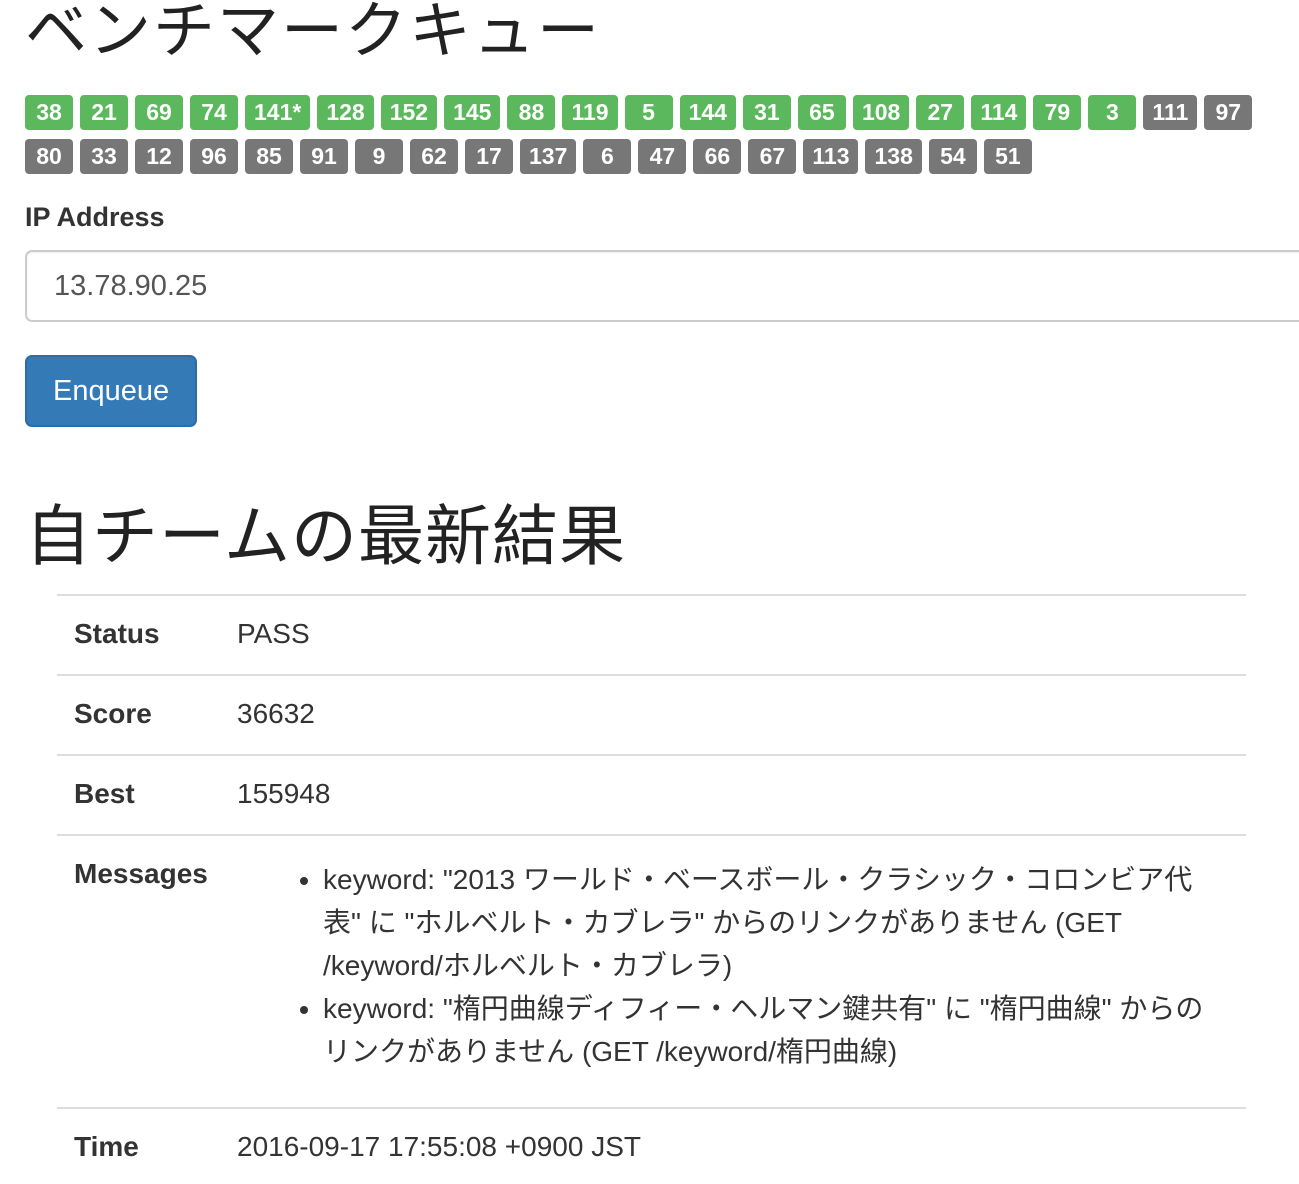 This screenshot has width=1299, height=1184. What do you see at coordinates (717, 156) in the screenshot?
I see `queue-badge-waiting: 66` at bounding box center [717, 156].